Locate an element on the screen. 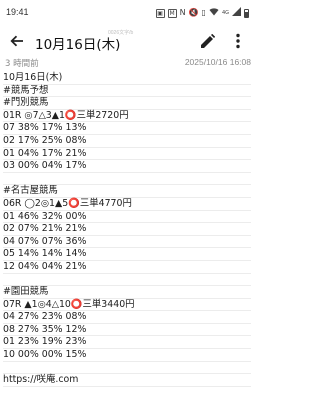 The height and width of the screenshot is (400, 320). mail-icon: M is located at coordinates (172, 13).